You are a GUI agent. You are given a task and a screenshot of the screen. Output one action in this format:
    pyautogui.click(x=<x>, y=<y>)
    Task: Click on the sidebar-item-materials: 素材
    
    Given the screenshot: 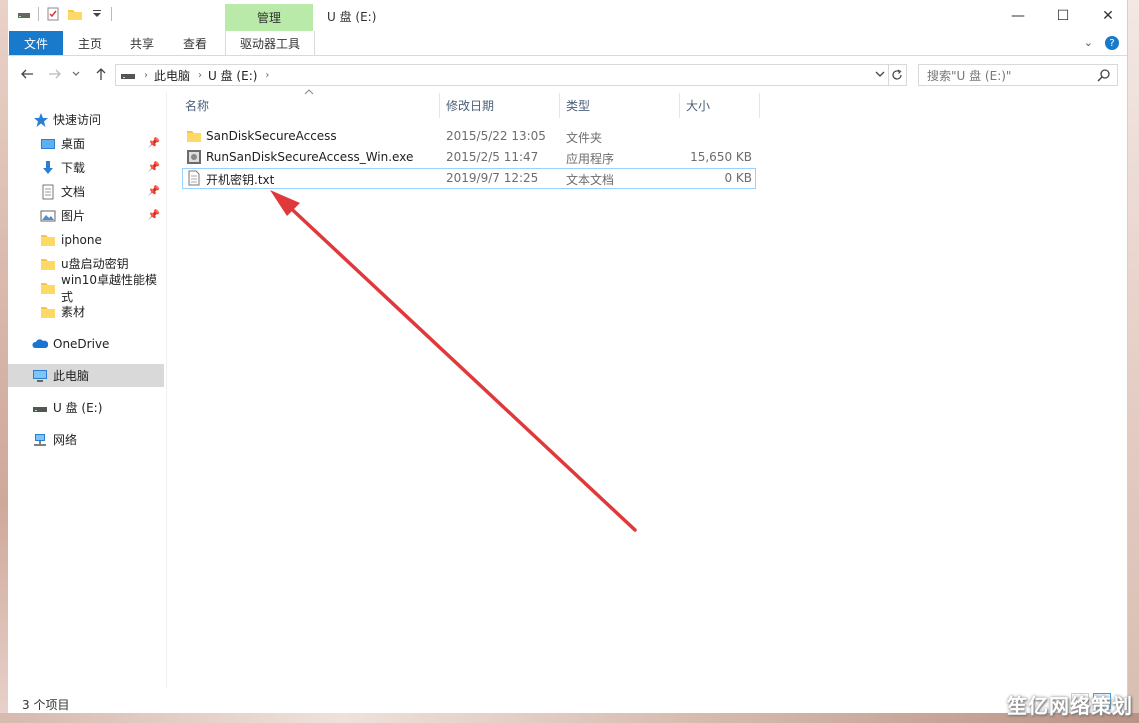 What is the action you would take?
    pyautogui.click(x=86, y=311)
    